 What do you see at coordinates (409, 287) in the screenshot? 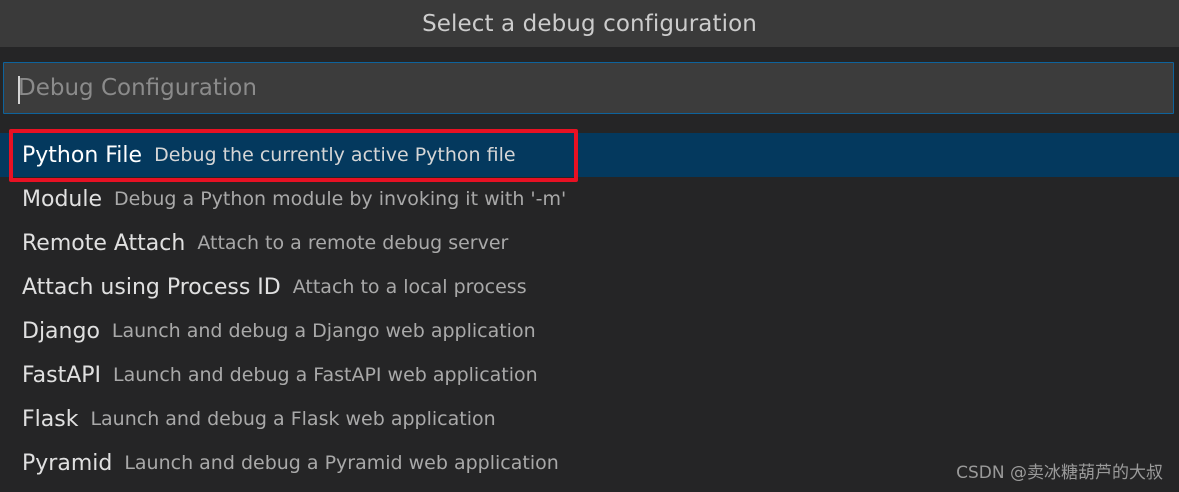
I see `list-item-description: Attach to a local process` at bounding box center [409, 287].